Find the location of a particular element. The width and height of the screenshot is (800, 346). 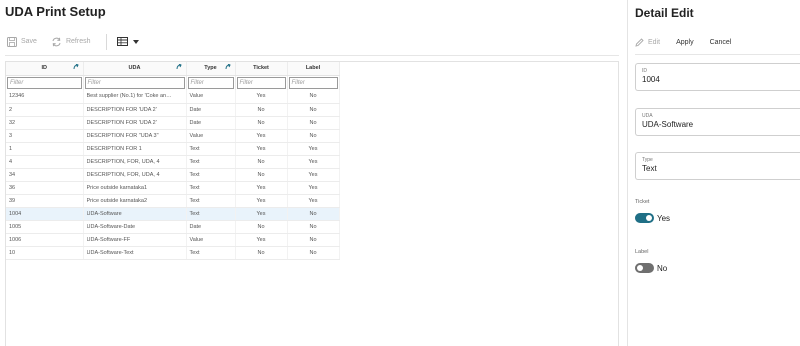

refresh-button: Refresh is located at coordinates (71, 42).